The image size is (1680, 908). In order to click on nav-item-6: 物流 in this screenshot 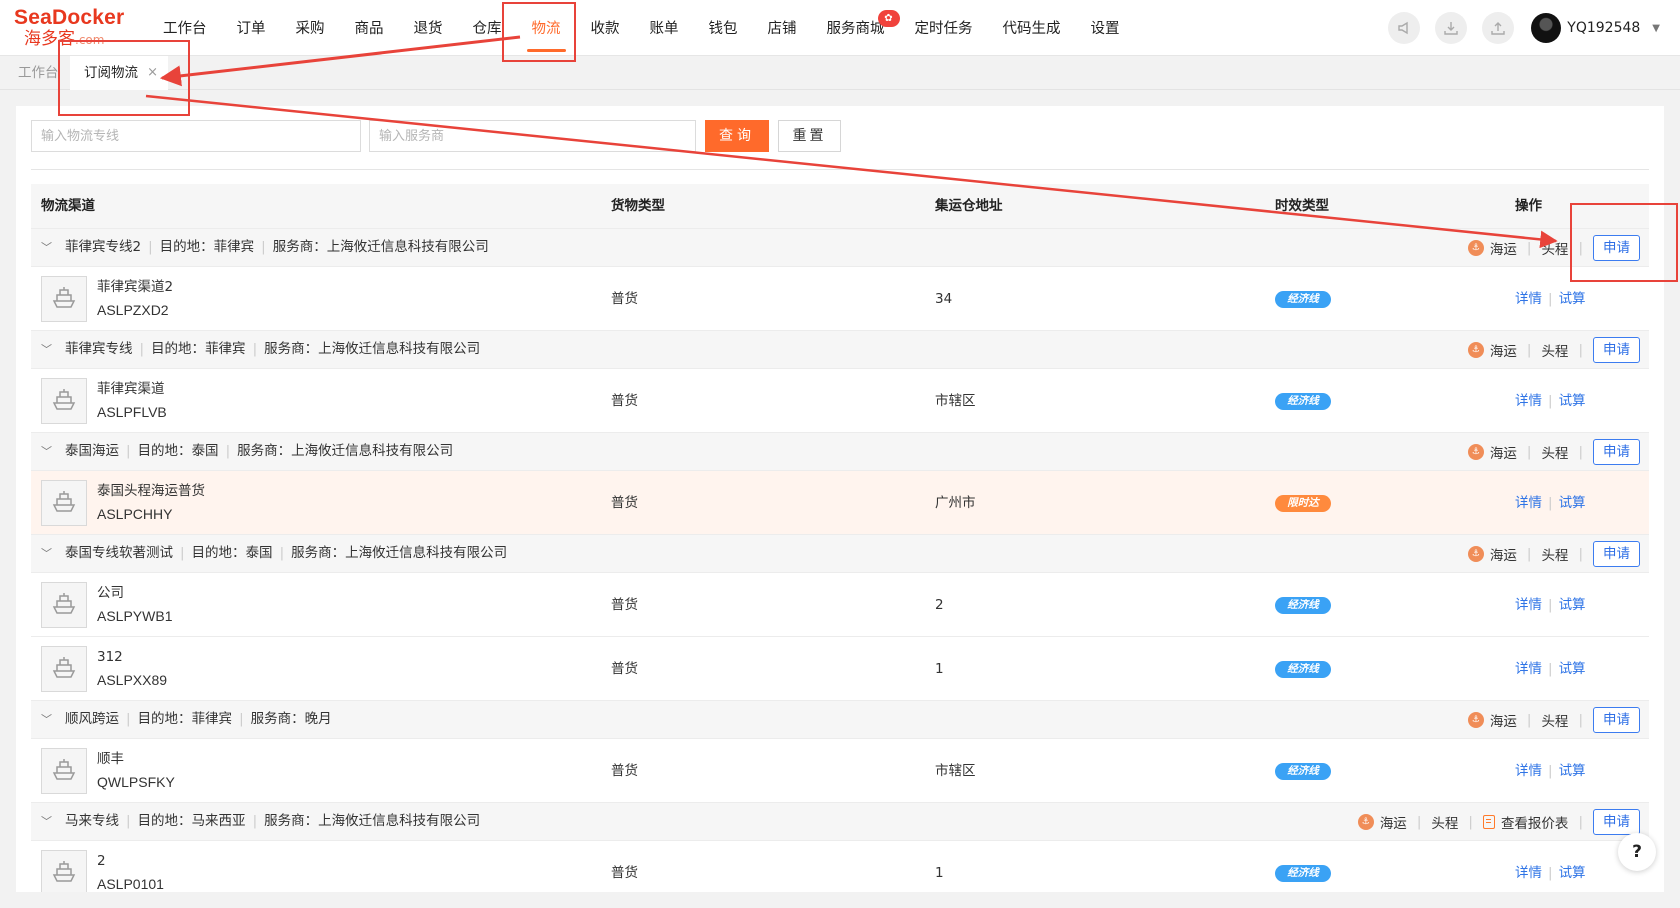, I will do `click(546, 28)`.